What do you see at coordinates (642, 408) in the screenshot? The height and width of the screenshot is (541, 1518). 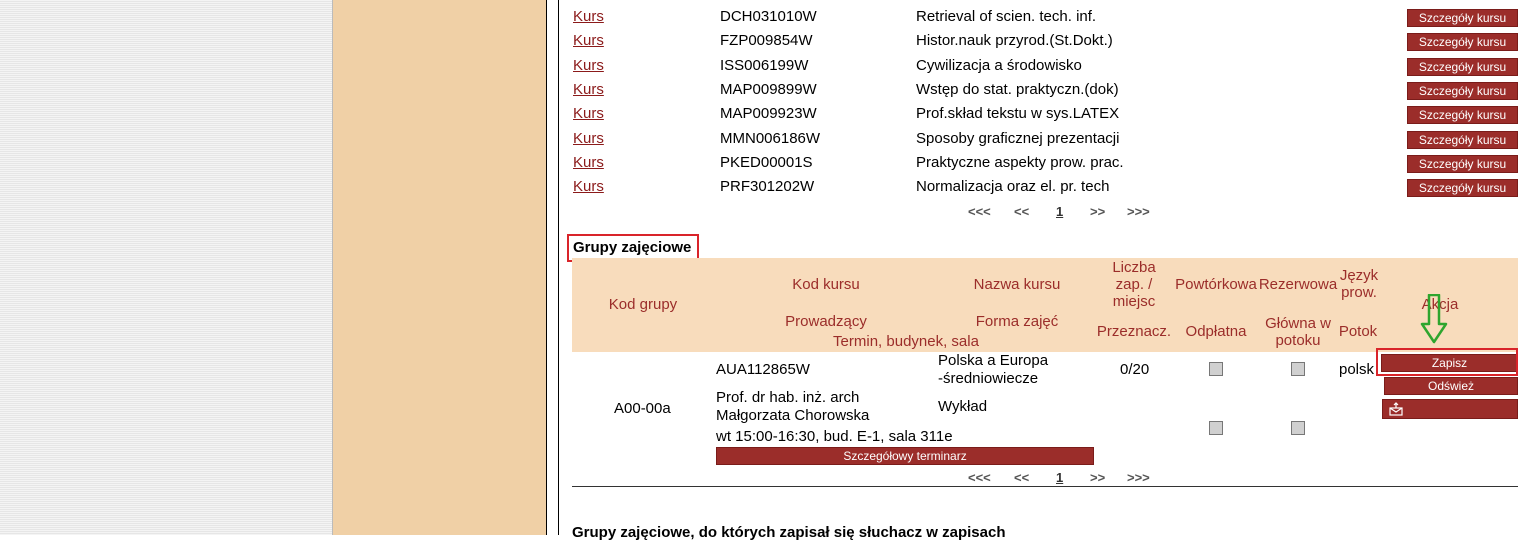 I see `group-code: A00-00a` at bounding box center [642, 408].